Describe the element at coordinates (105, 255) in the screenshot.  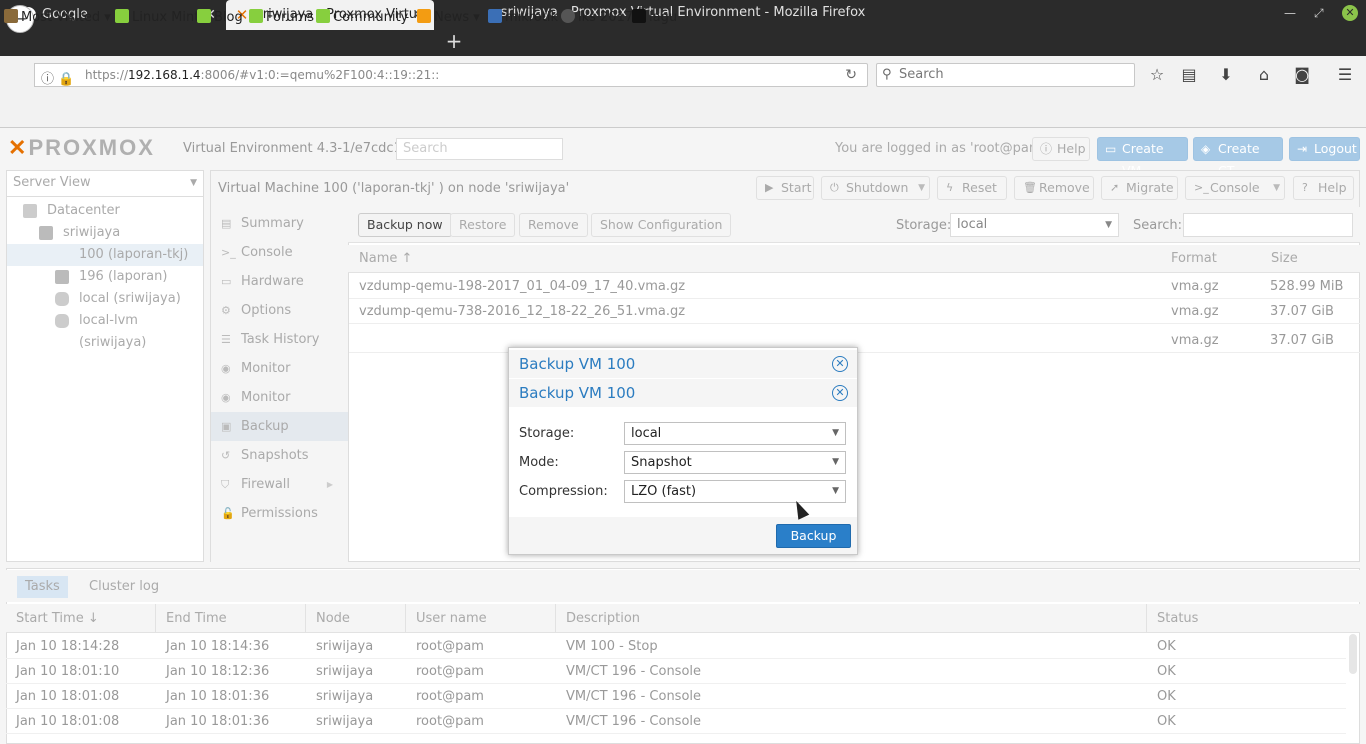
I see `tree-item-vm-100: 100 (laporan-tkj)` at that location.